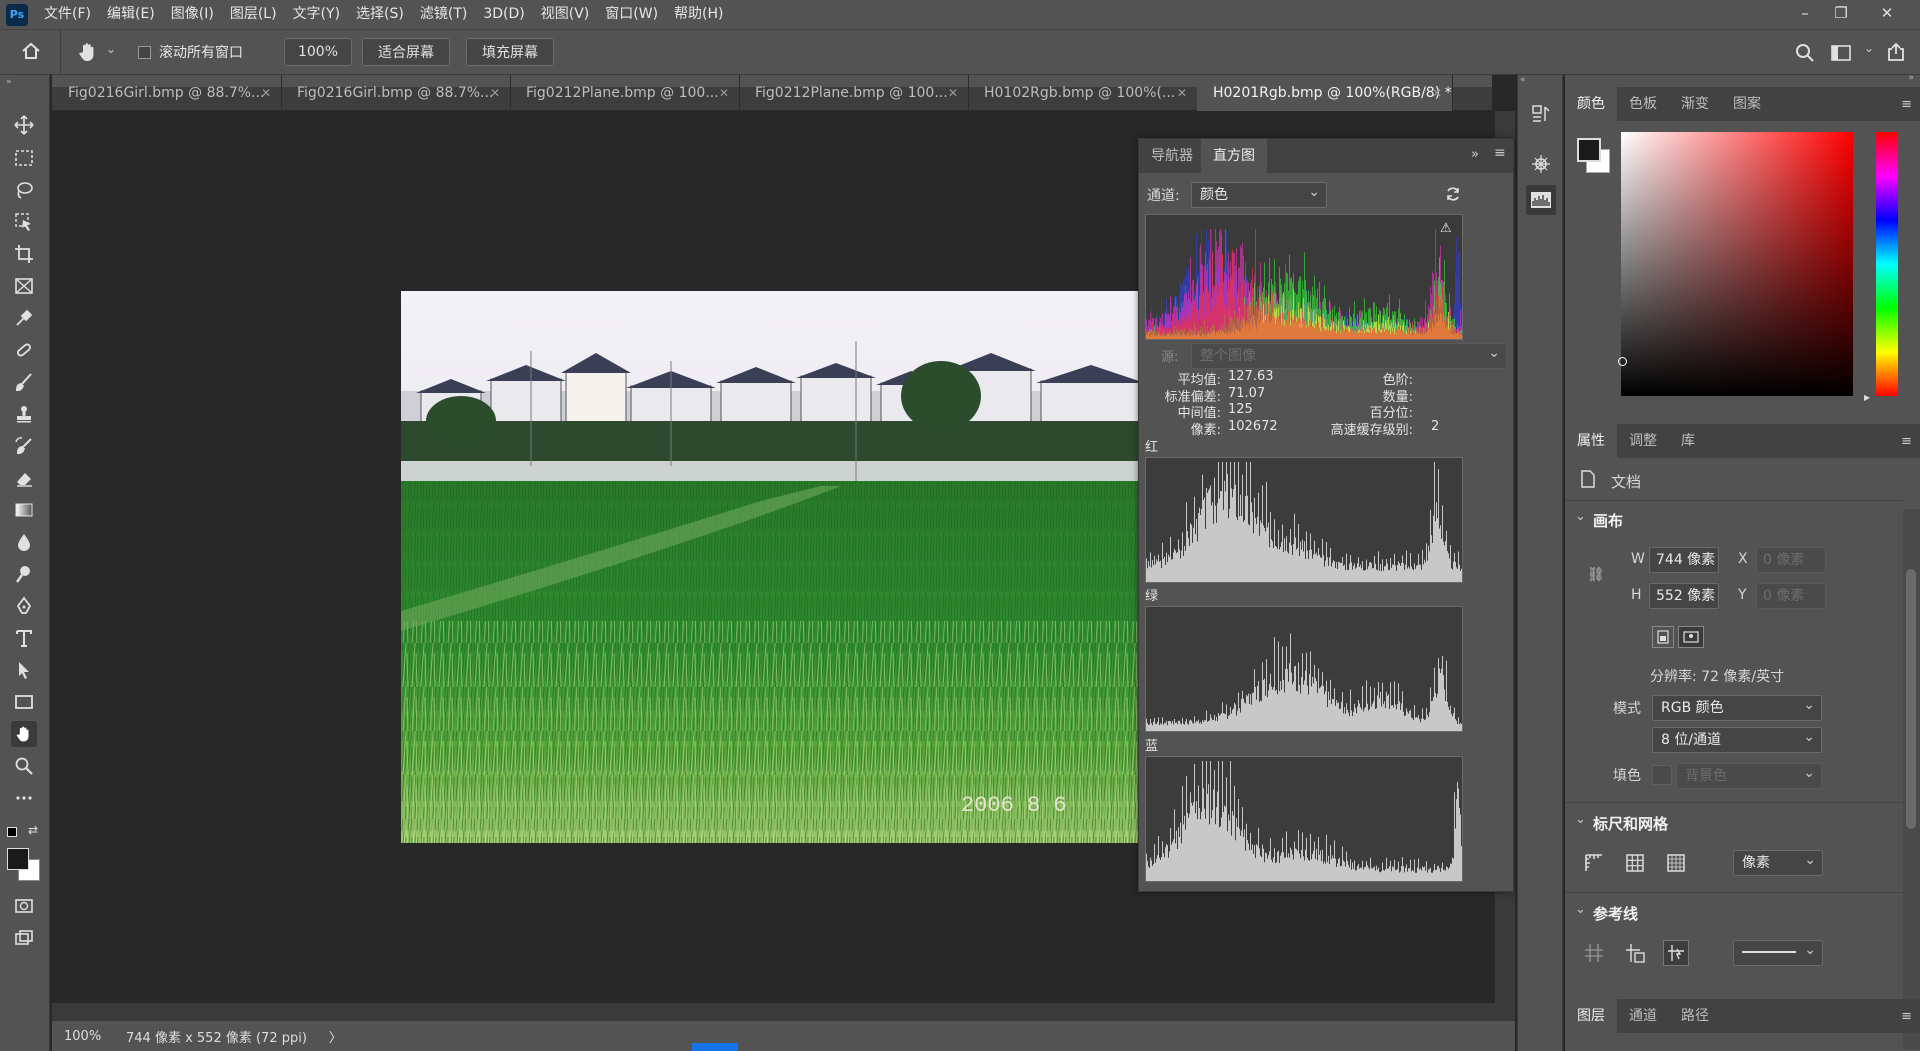 The width and height of the screenshot is (1920, 1051). I want to click on eraser-tool-icon, so click(24, 478).